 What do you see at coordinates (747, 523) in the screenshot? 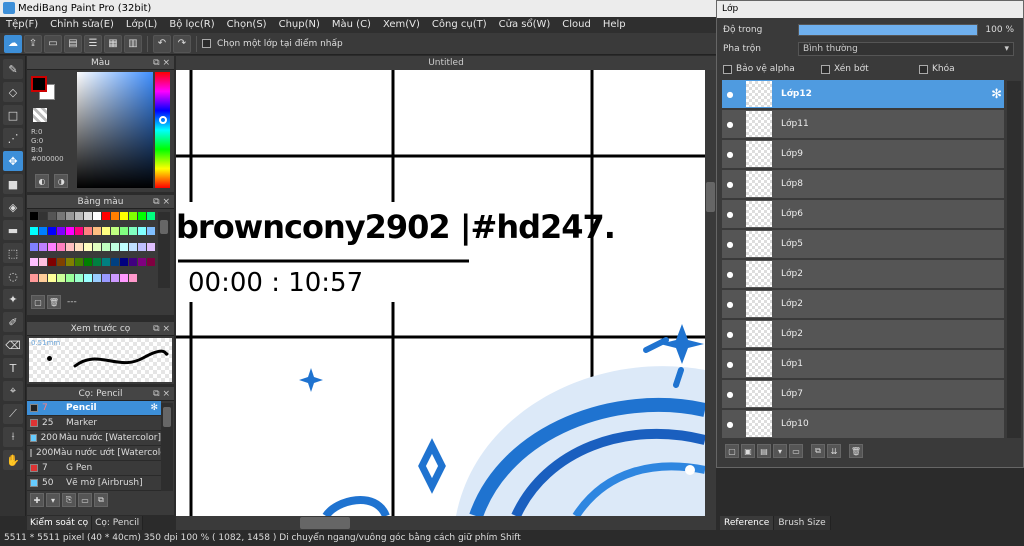
I see `tab-reference: Reference` at bounding box center [747, 523].